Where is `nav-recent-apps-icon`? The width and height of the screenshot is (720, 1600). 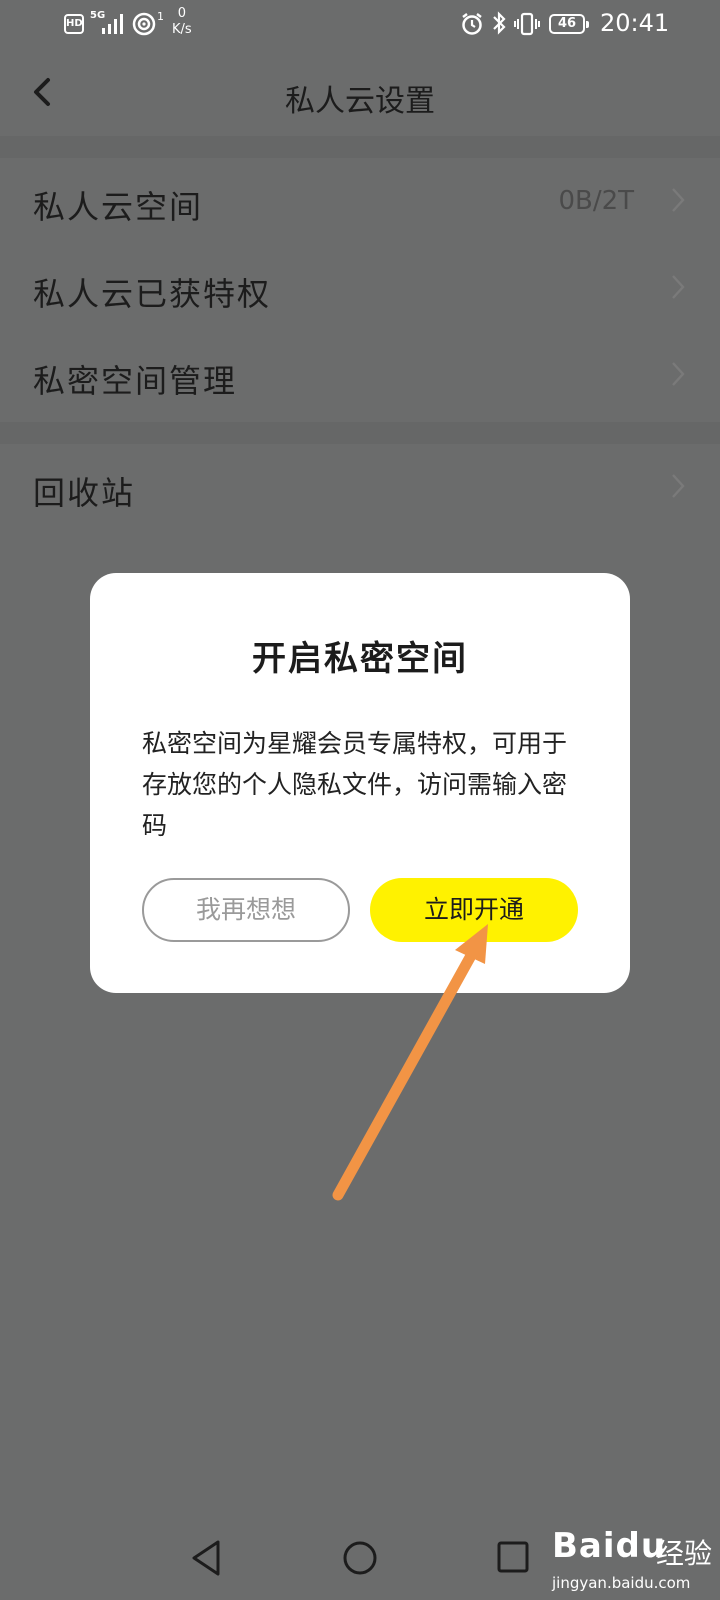
nav-recent-apps-icon is located at coordinates (513, 1557).